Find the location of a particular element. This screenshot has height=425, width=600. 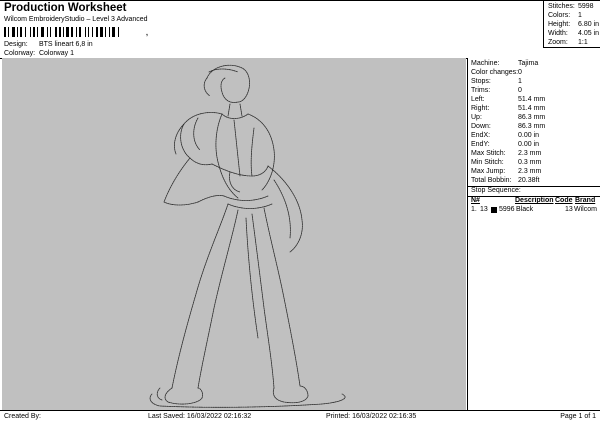

stop-sequence-header: Stop Sequence: is located at coordinates (534, 191).